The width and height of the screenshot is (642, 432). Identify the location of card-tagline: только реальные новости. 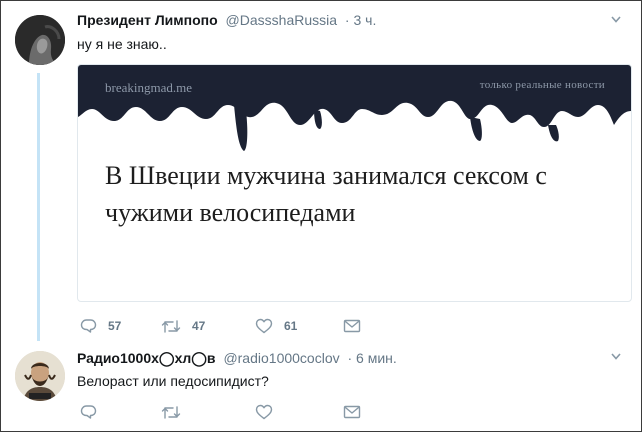
(542, 85).